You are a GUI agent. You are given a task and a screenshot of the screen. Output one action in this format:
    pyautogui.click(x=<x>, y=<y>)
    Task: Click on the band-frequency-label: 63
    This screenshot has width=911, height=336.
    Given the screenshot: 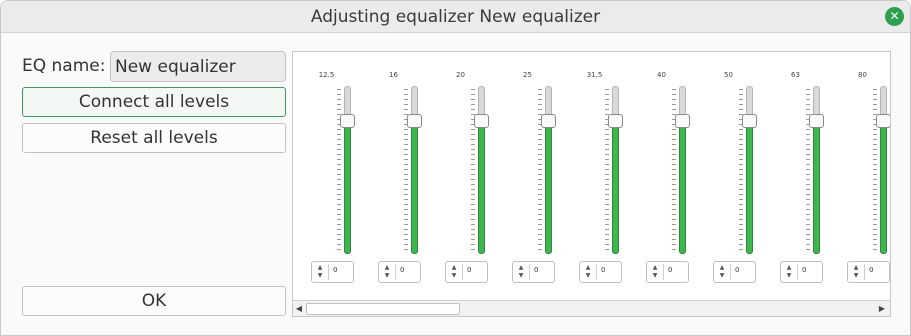 What is the action you would take?
    pyautogui.click(x=795, y=75)
    